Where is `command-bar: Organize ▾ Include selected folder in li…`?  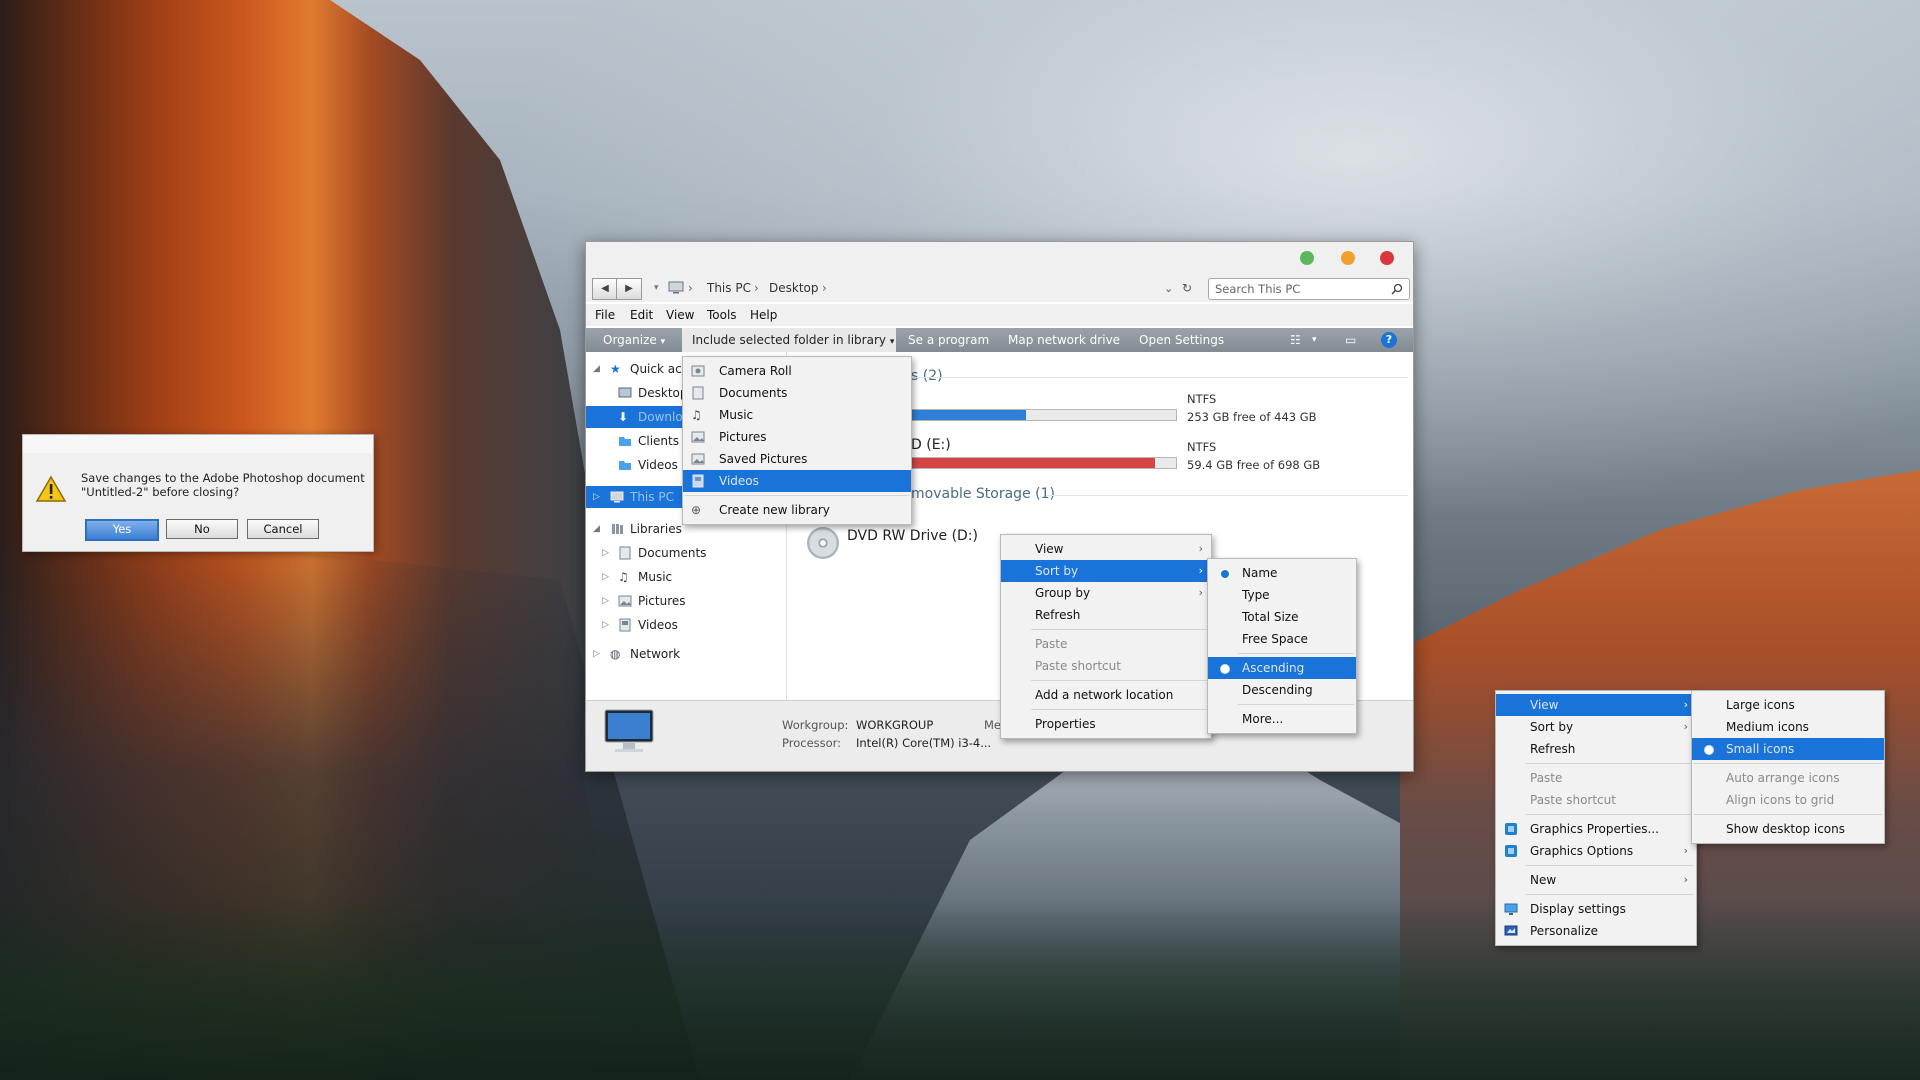 command-bar: Organize ▾ Include selected folder in li… is located at coordinates (999, 340).